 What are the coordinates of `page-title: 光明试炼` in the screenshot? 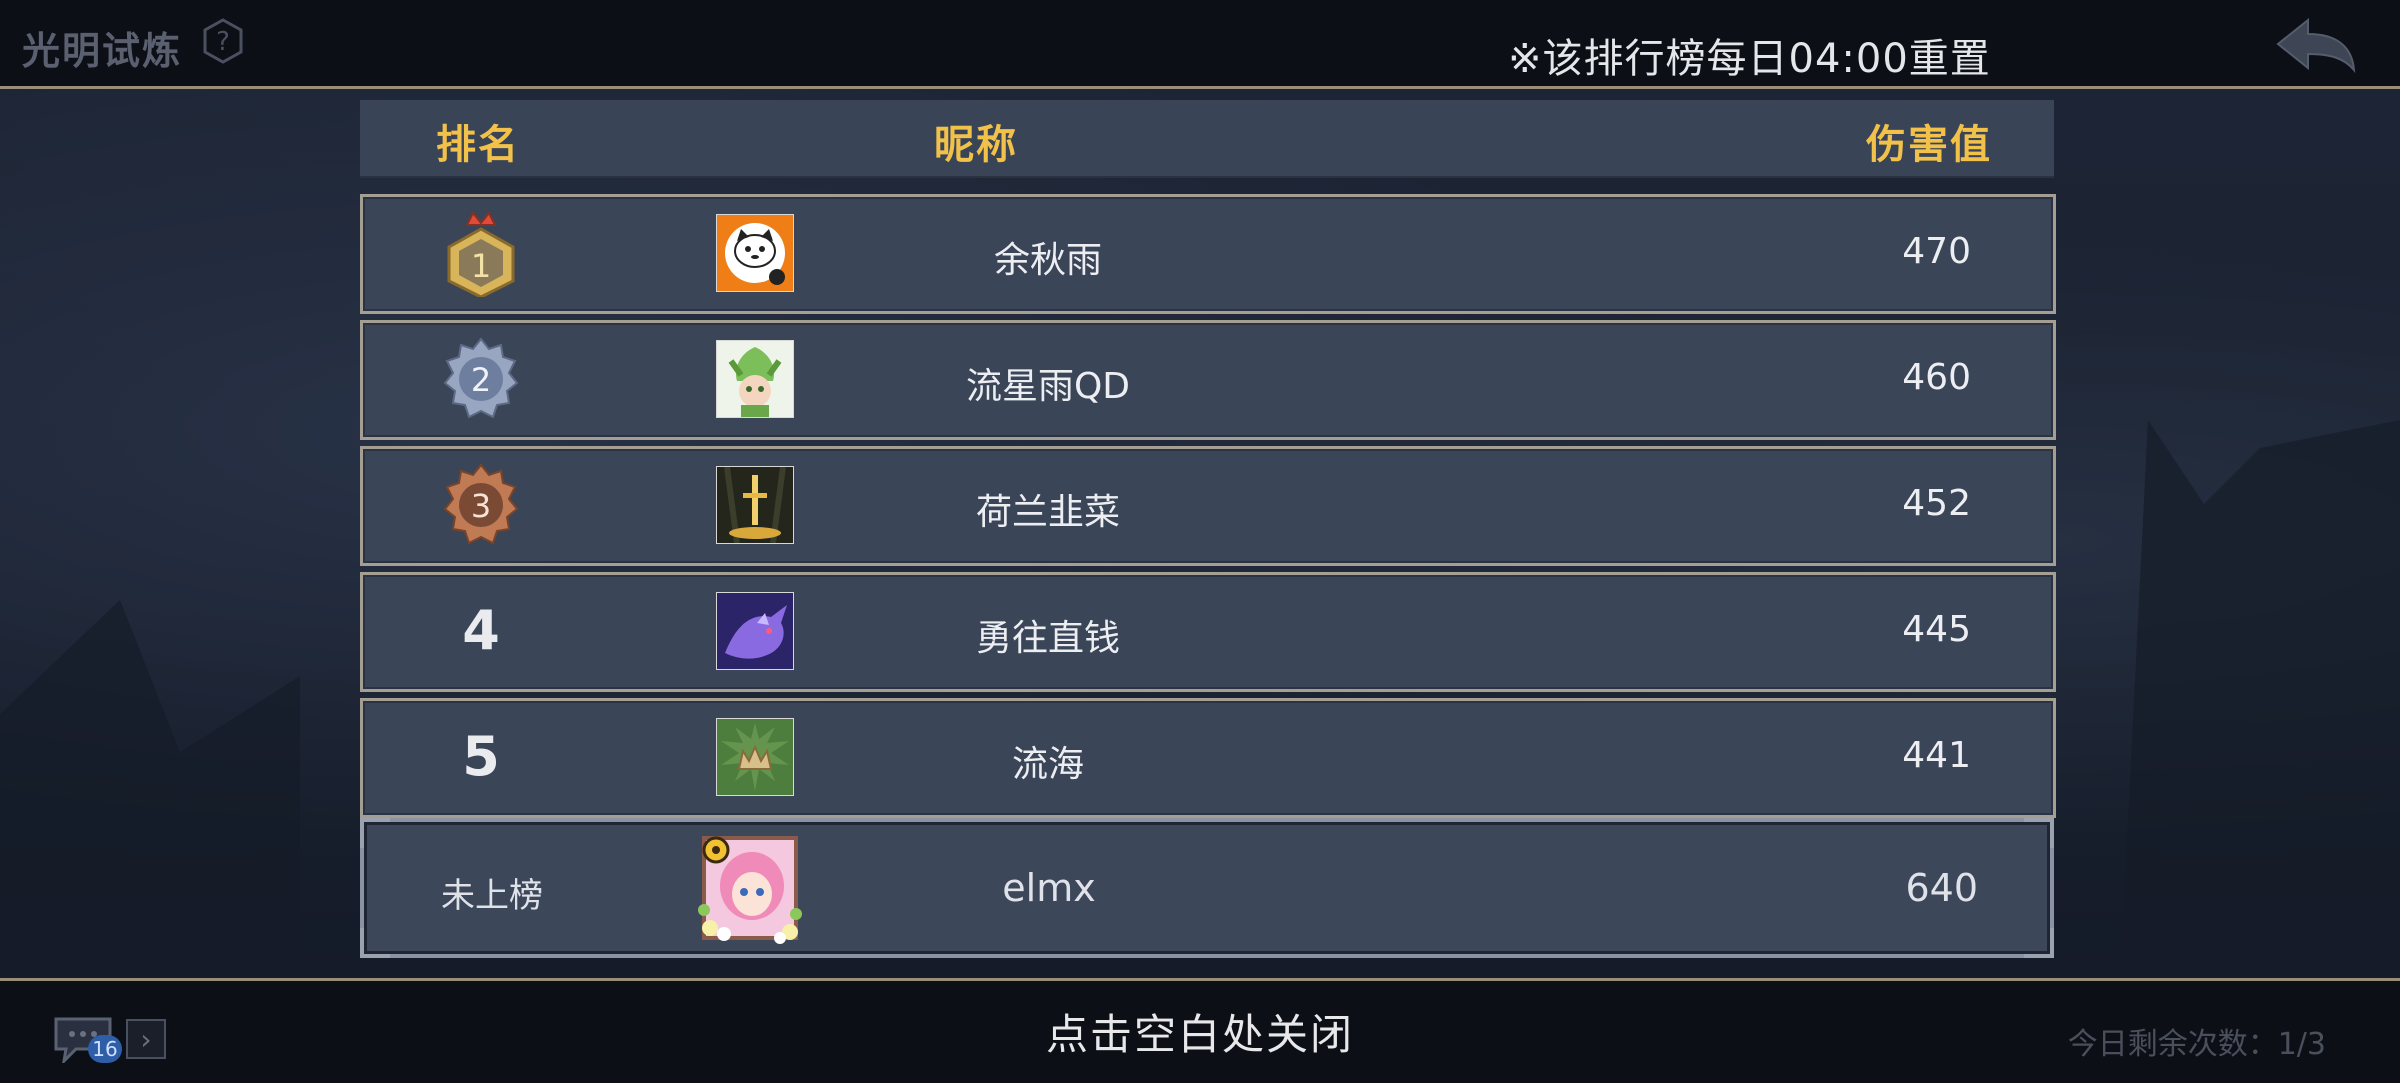 It's located at (102, 51).